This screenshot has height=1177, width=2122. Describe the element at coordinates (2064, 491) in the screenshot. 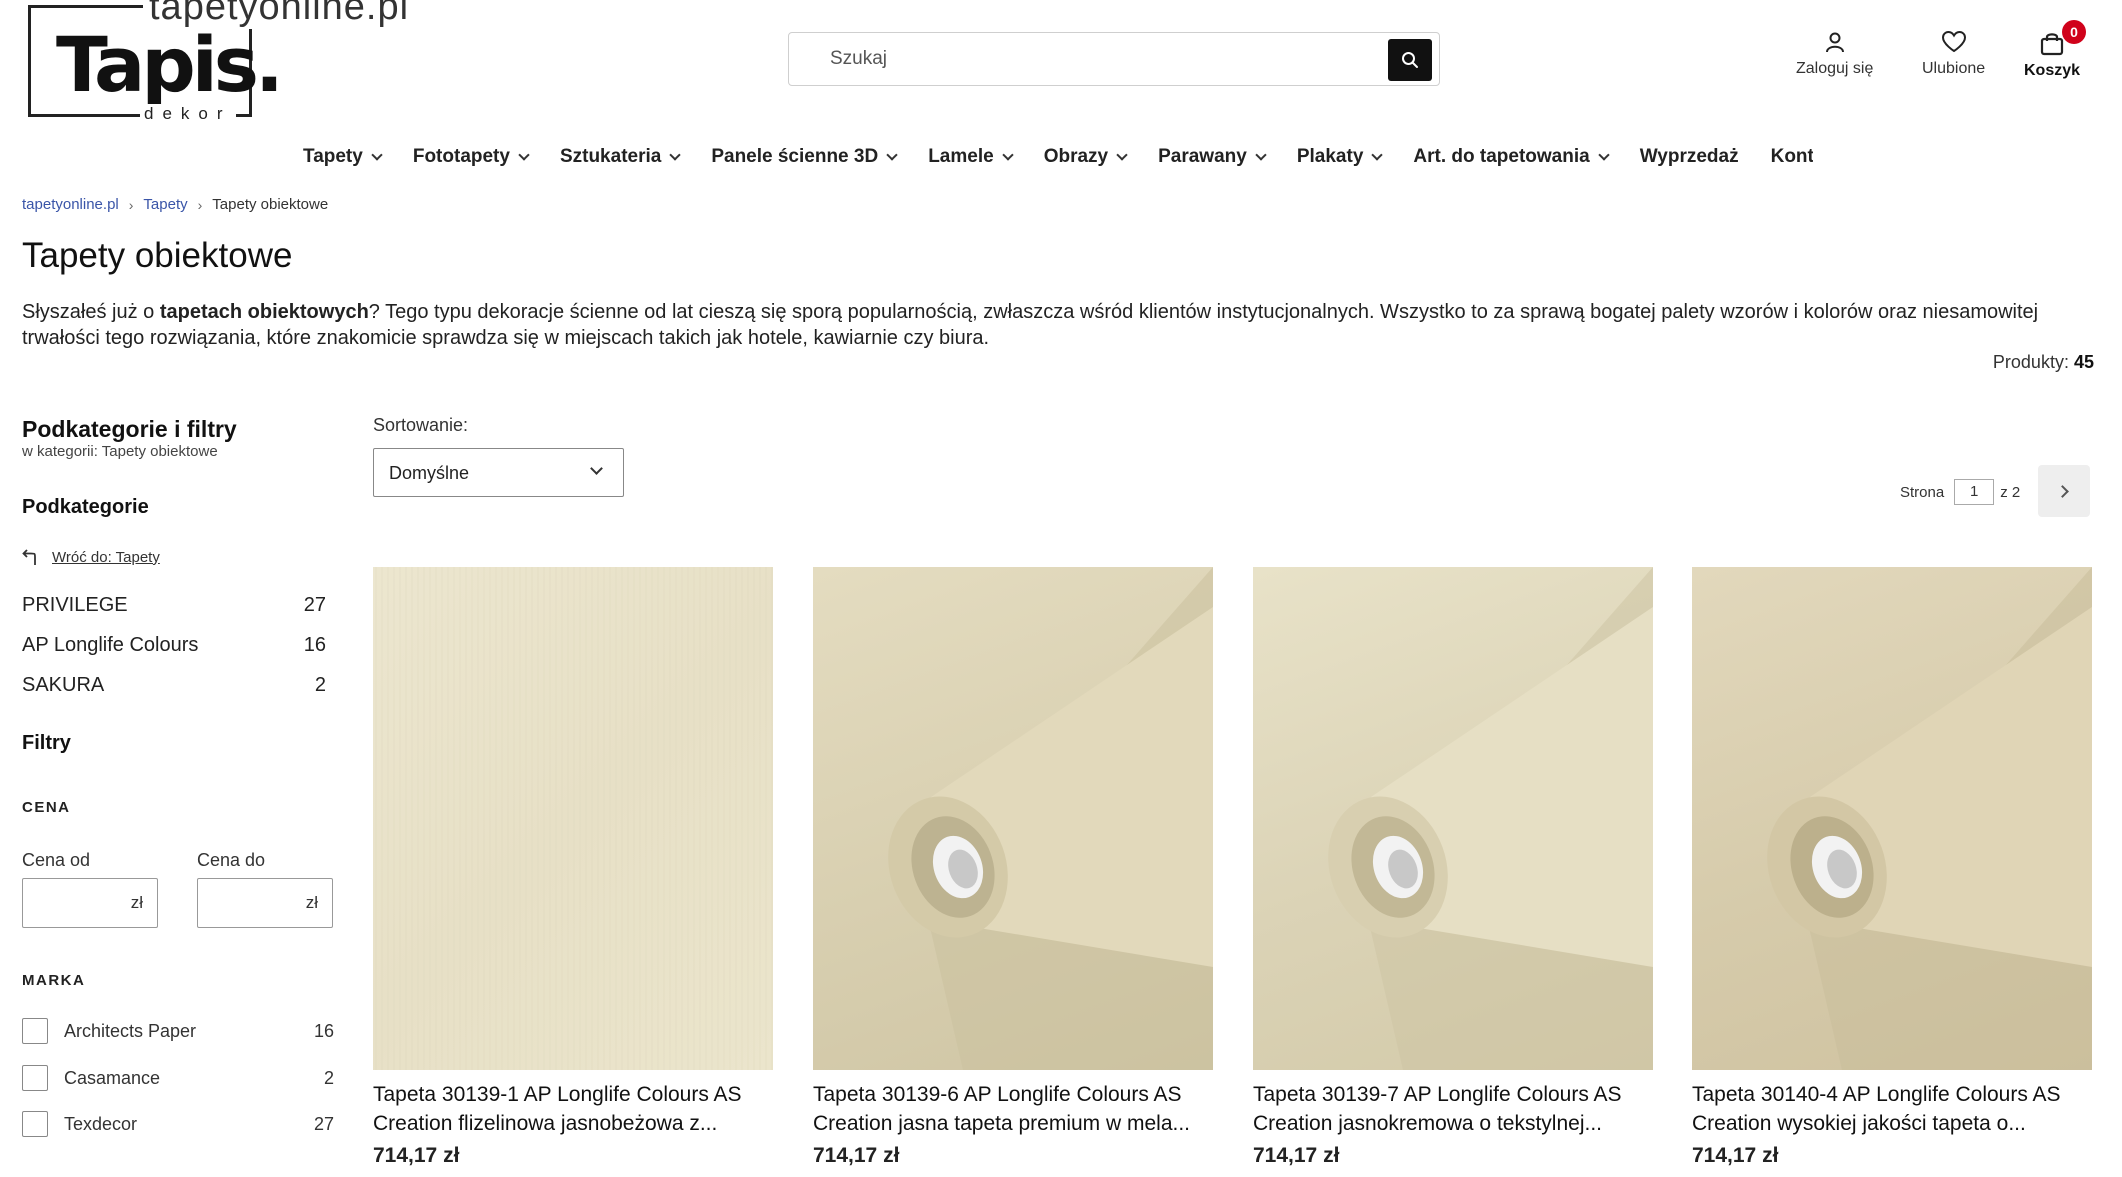

I see `next-page-button` at that location.